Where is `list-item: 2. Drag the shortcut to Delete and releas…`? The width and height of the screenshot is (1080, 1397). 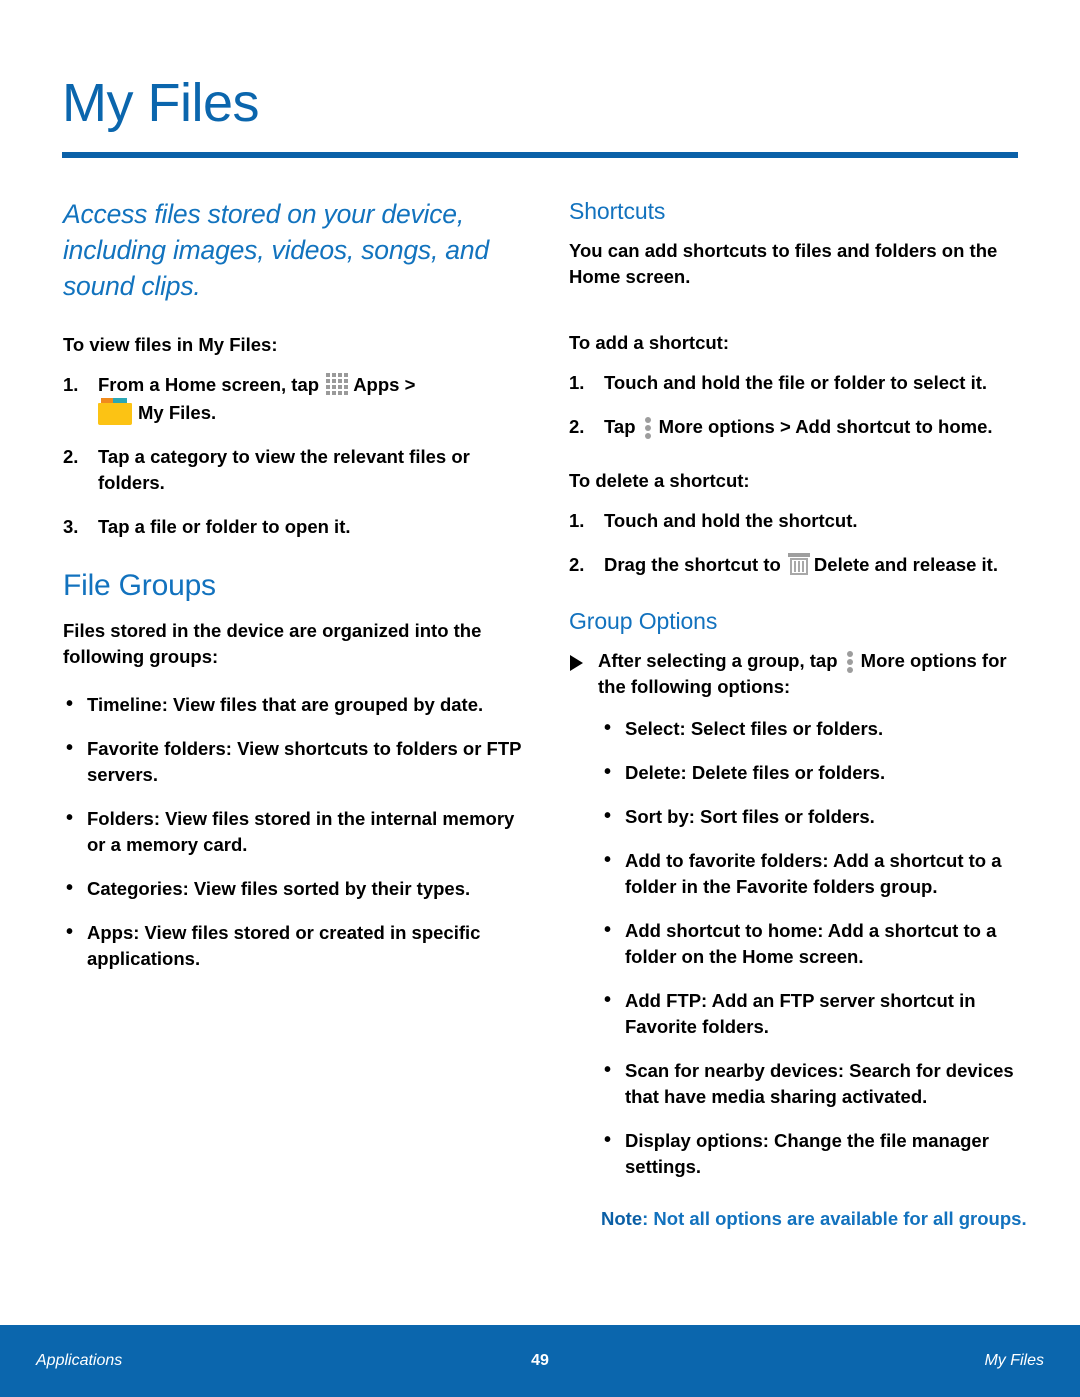 list-item: 2. Drag the shortcut to Delete and releas… is located at coordinates (800, 565).